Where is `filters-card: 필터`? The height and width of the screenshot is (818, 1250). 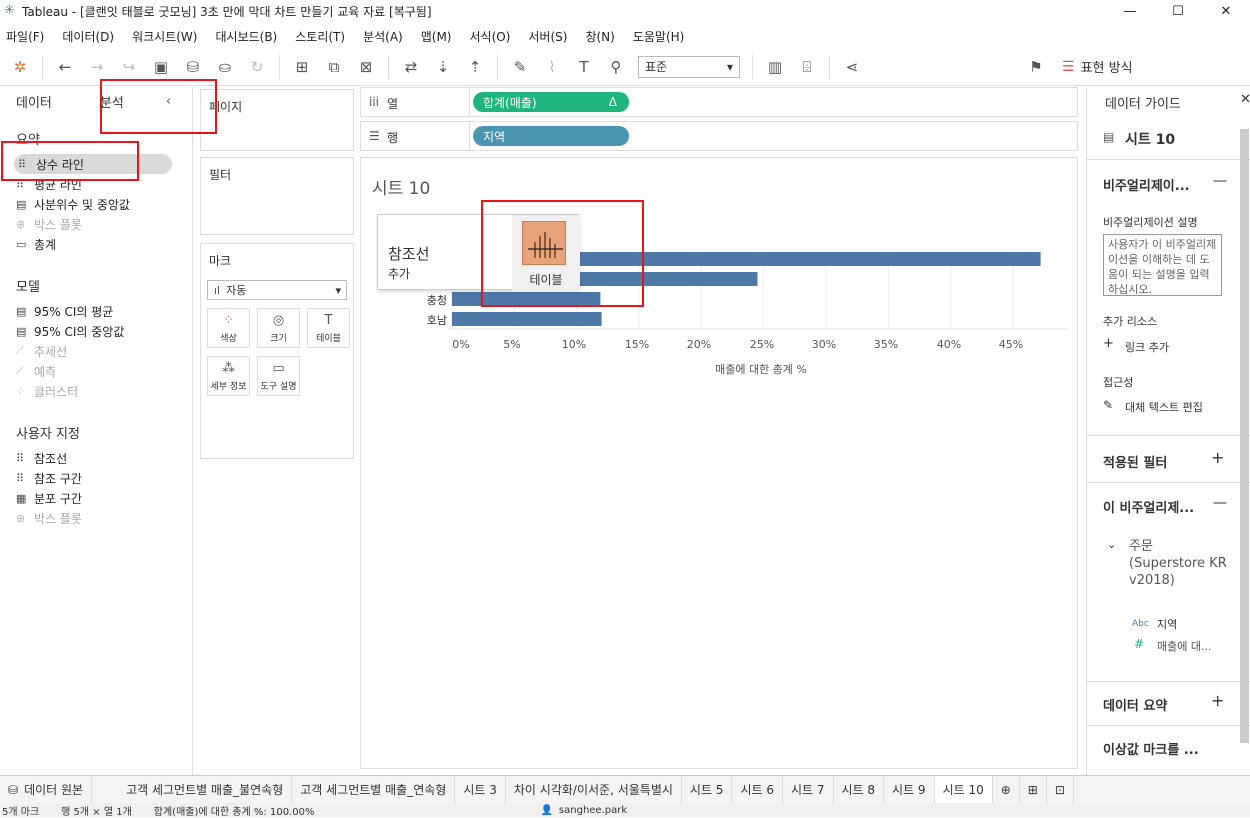
filters-card: 필터 is located at coordinates (277, 196).